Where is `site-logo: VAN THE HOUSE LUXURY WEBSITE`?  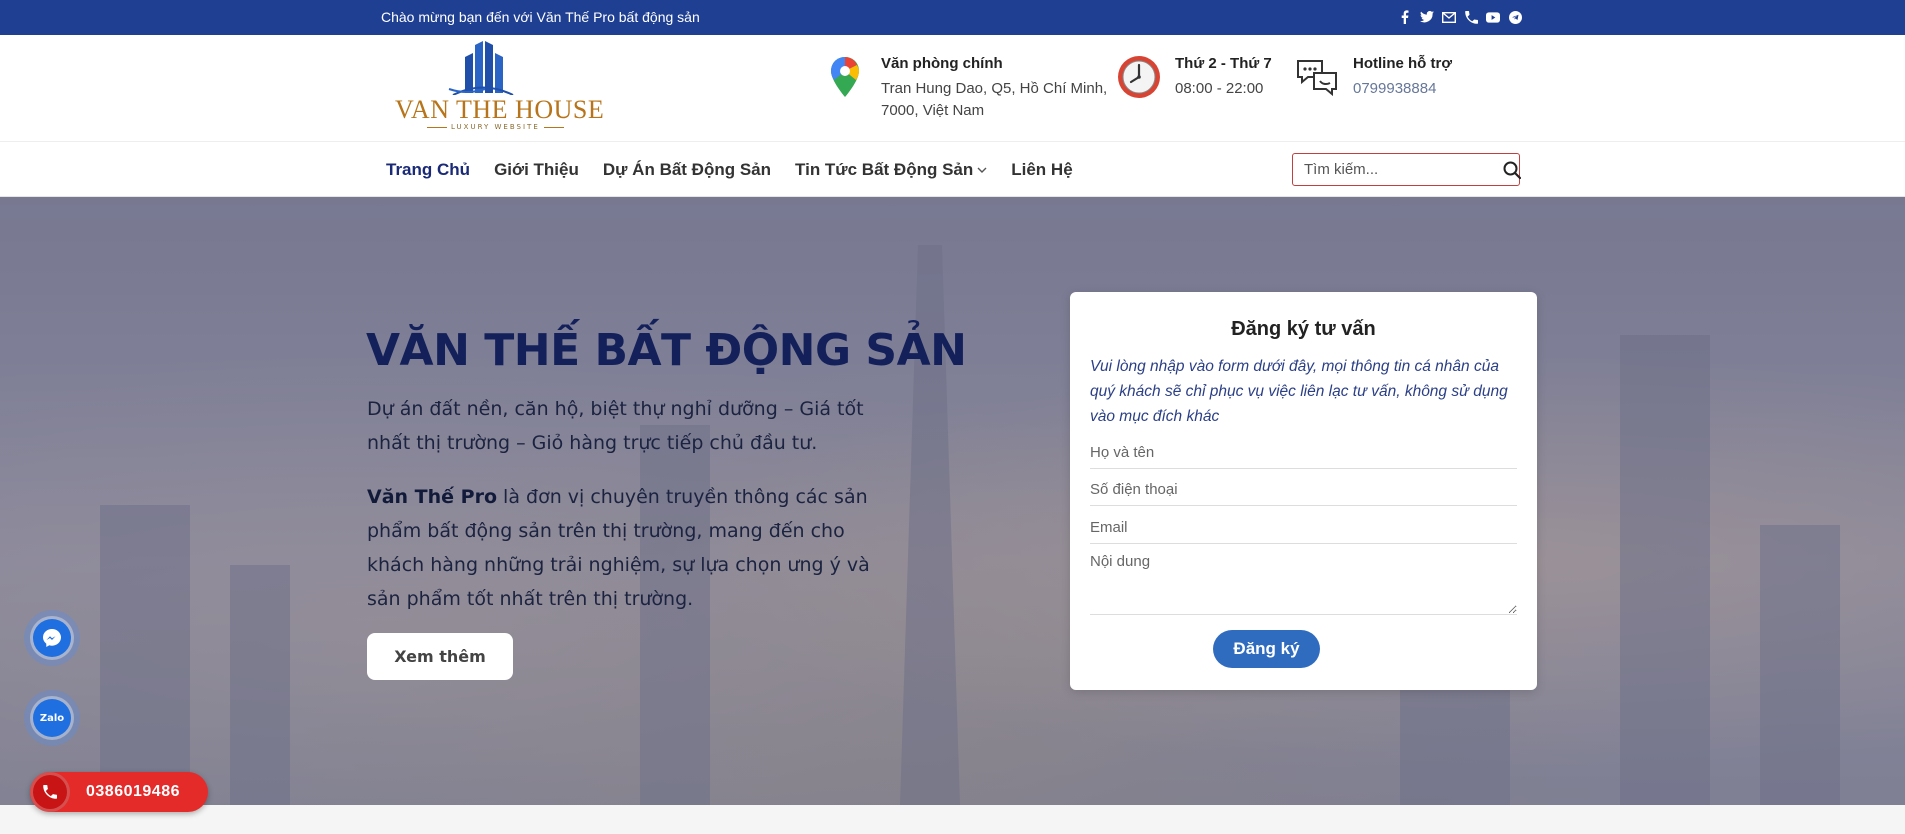 site-logo: VAN THE HOUSE LUXURY WEBSITE is located at coordinates (498, 85).